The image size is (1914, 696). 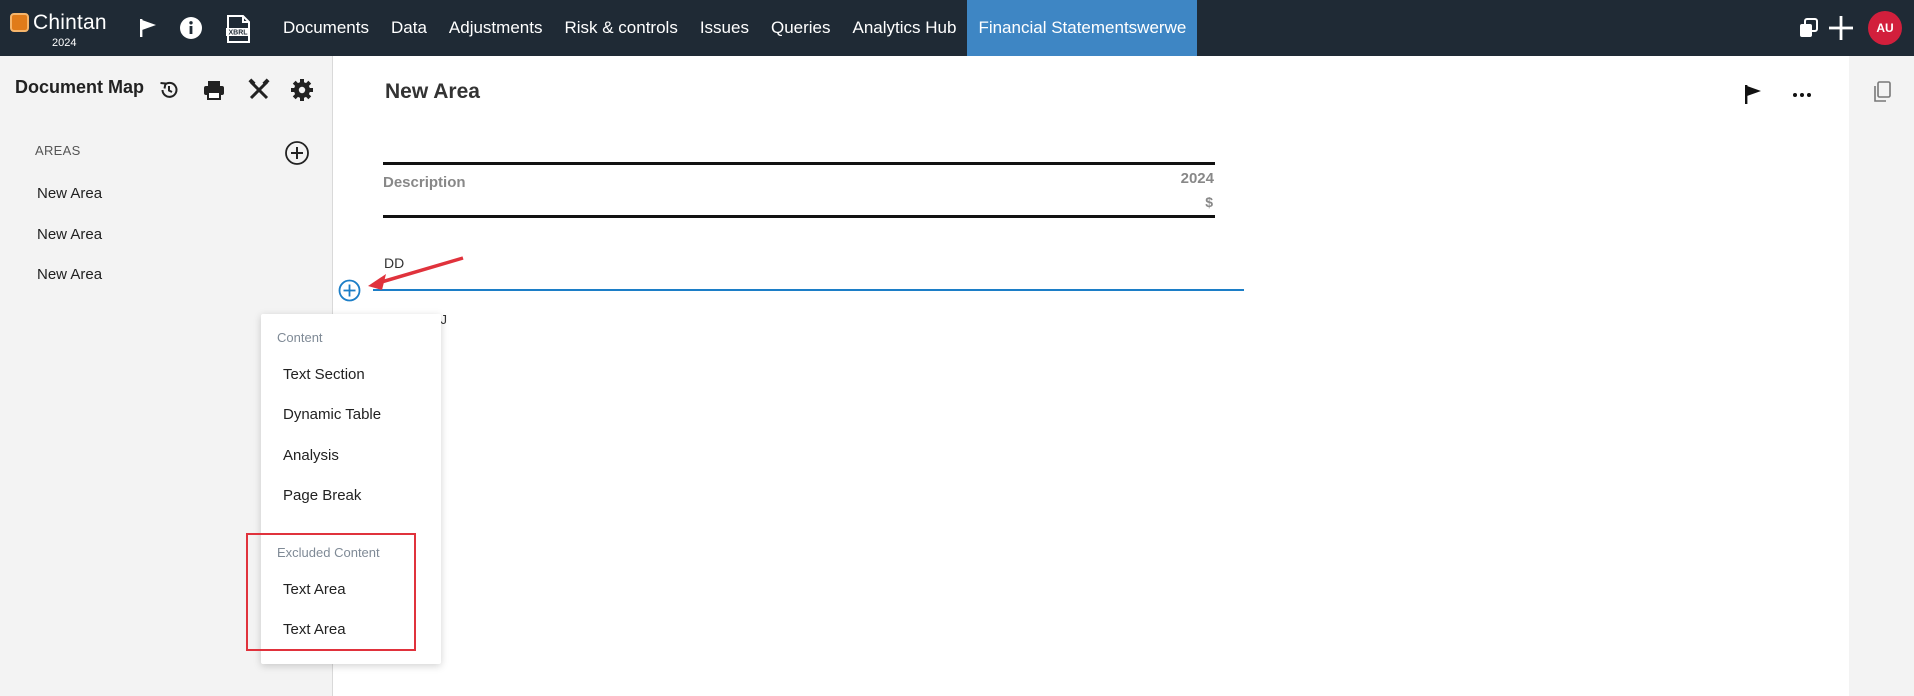 I want to click on table-header-bottom-rule, so click(x=799, y=216).